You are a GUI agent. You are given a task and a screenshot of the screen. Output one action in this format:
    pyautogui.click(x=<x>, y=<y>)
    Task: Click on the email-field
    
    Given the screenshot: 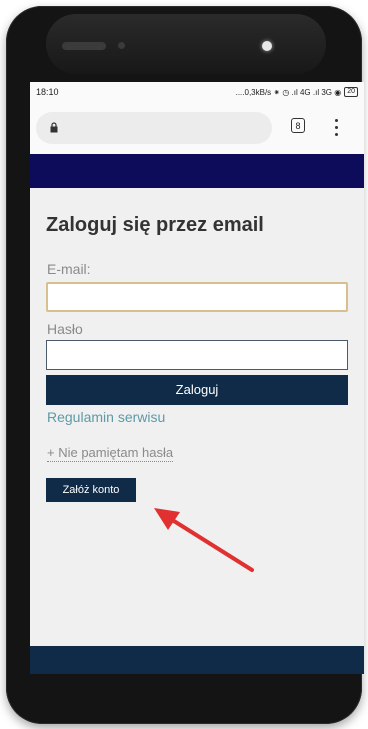 What is the action you would take?
    pyautogui.click(x=197, y=297)
    